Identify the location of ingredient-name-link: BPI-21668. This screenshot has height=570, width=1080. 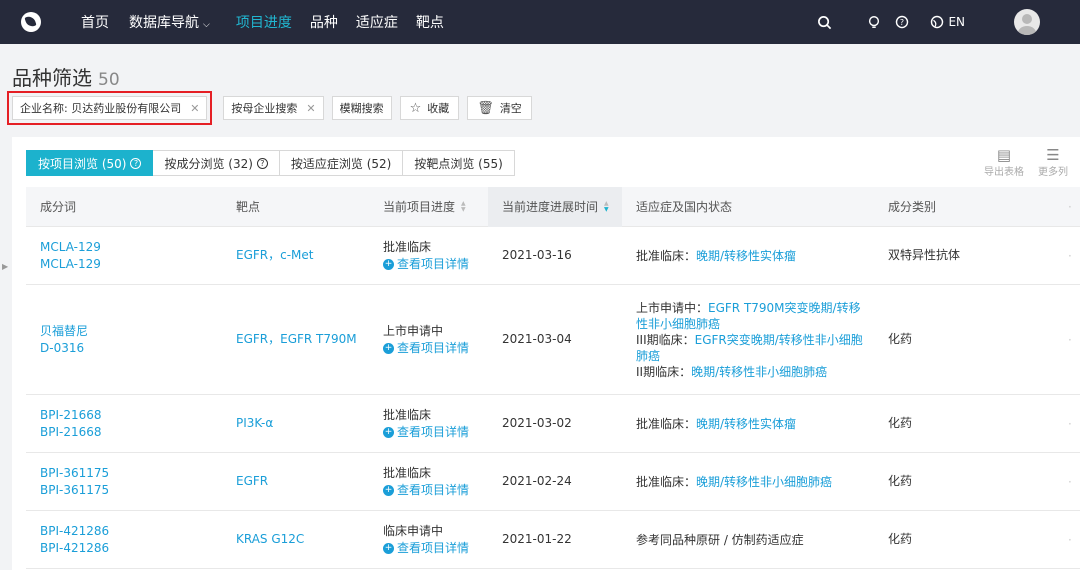
(131, 415).